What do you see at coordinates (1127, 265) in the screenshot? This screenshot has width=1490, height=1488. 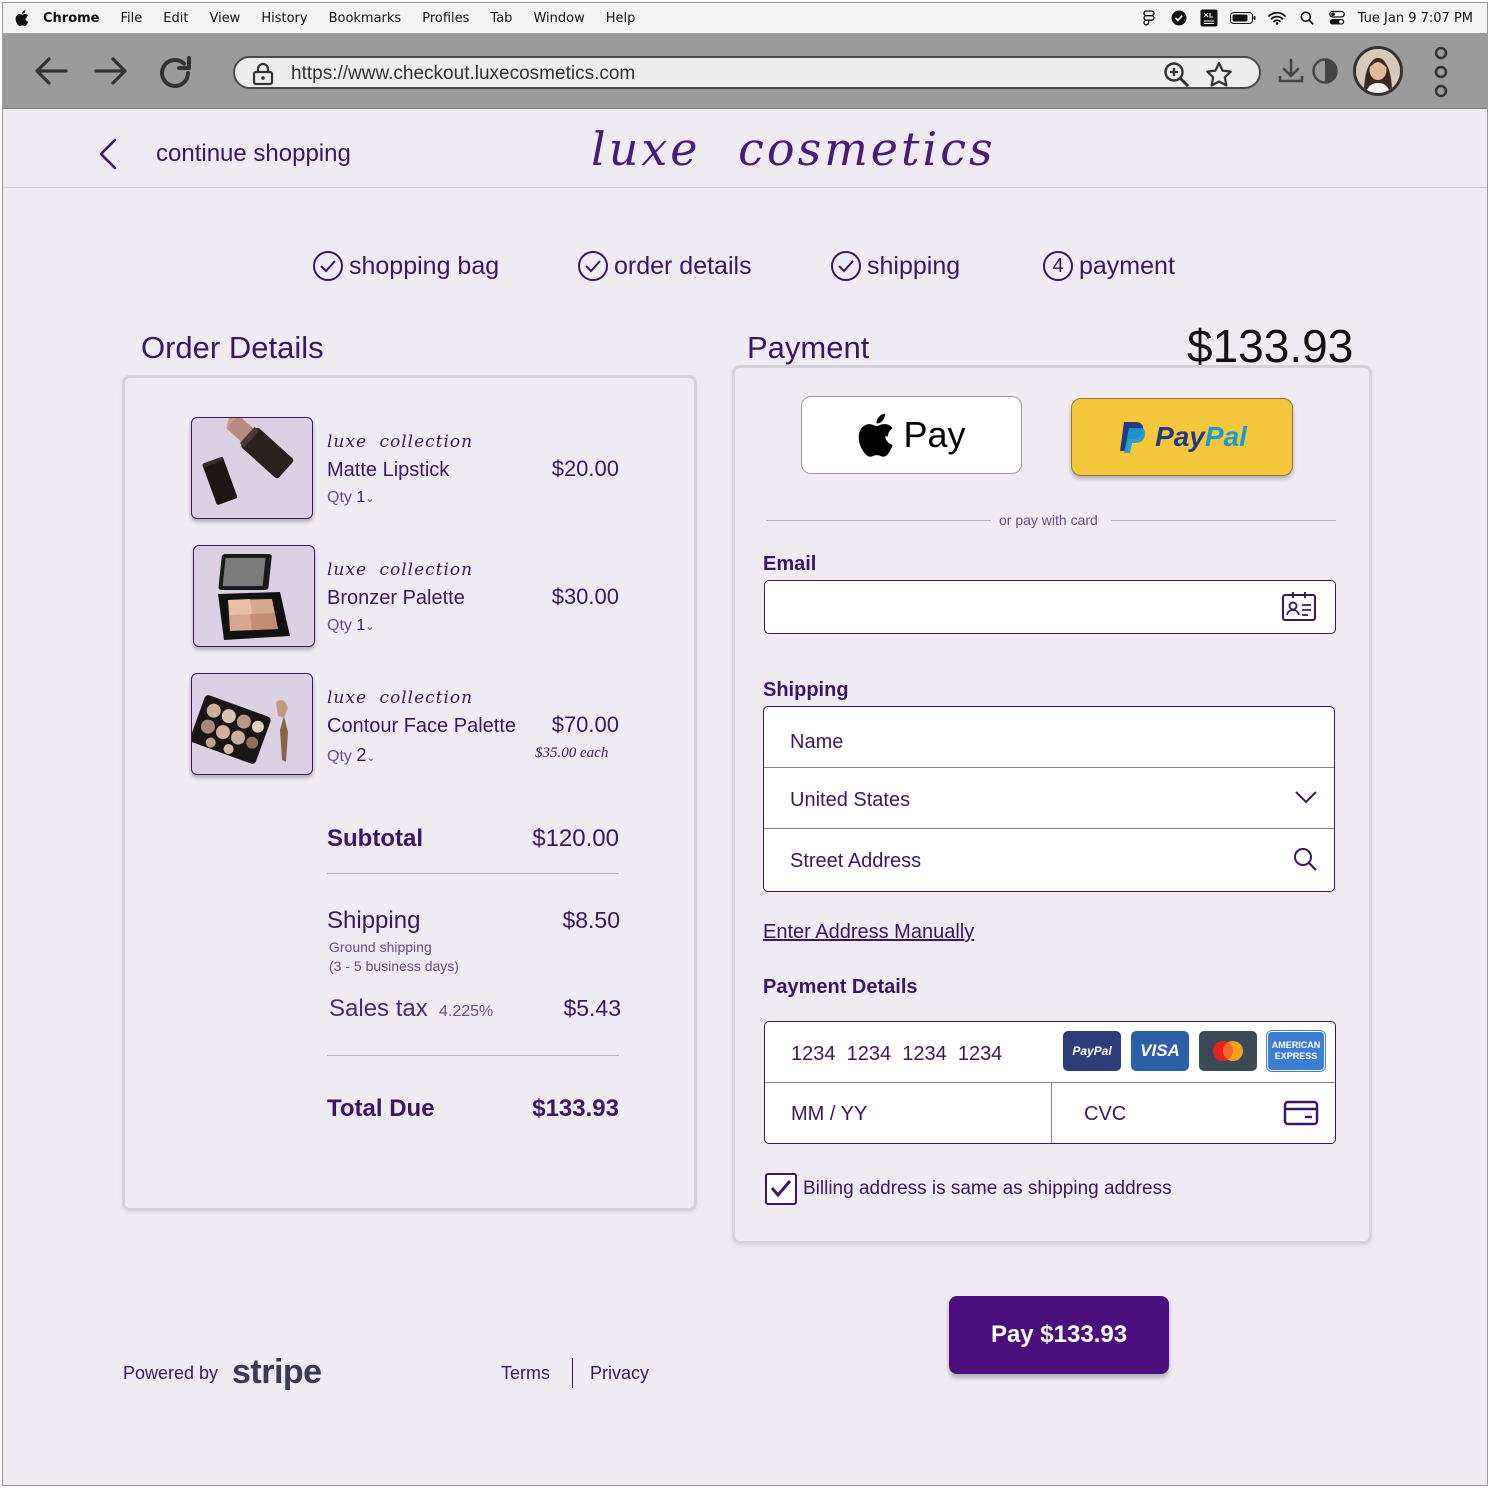 I see `step-label: payment` at bounding box center [1127, 265].